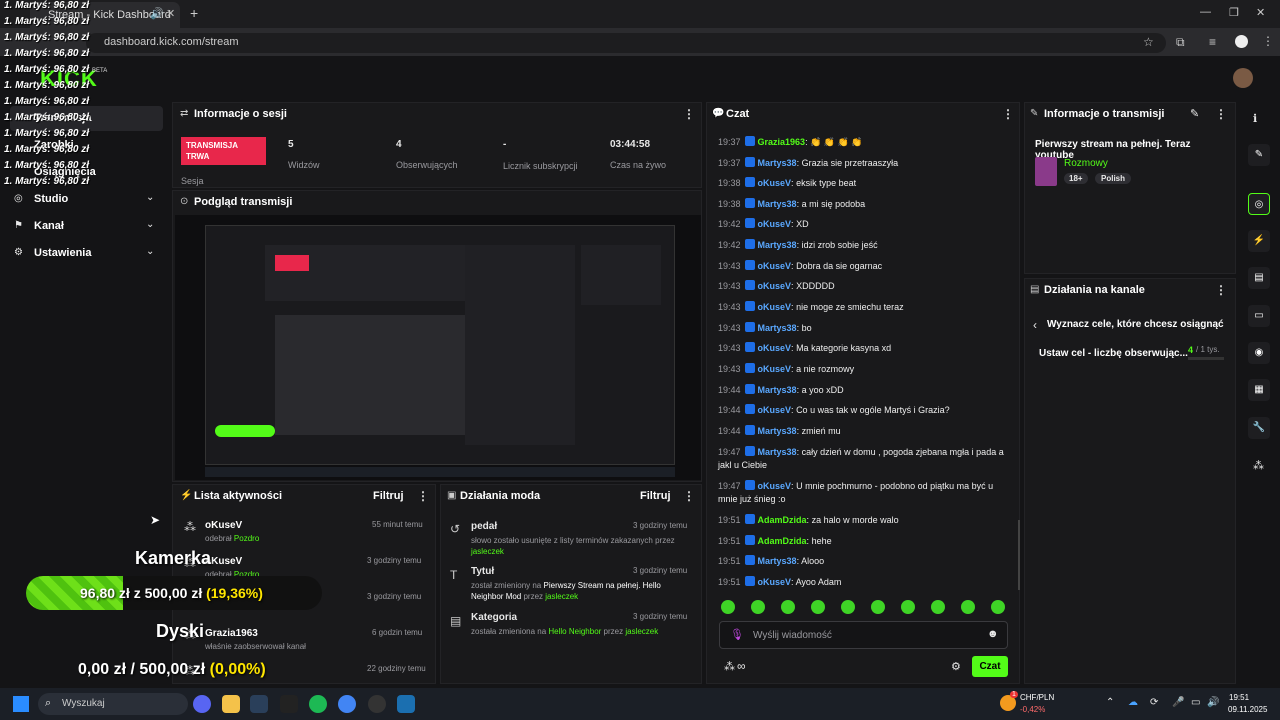 The width and height of the screenshot is (1280, 720). I want to click on media-icon: ≡, so click(1212, 42).